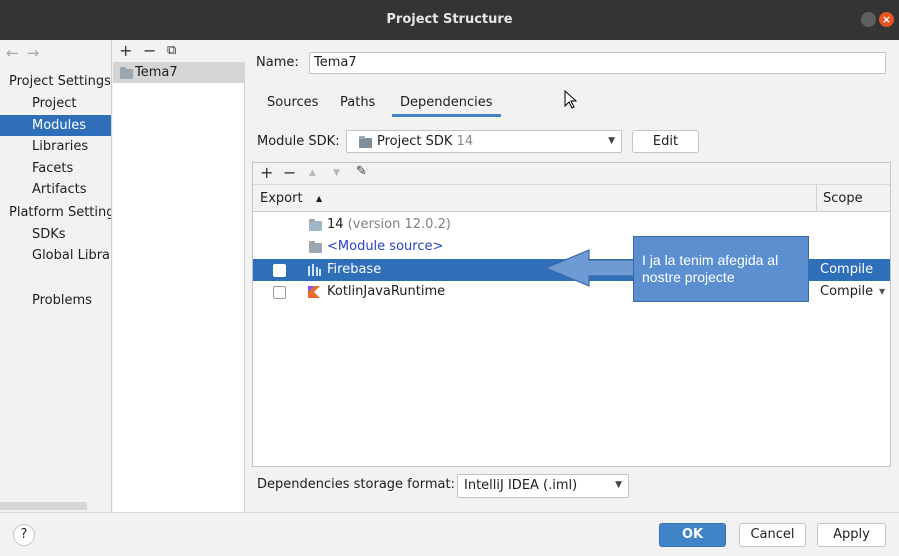 This screenshot has height=556, width=899. Describe the element at coordinates (868, 19) in the screenshot. I see `minimize-button` at that location.